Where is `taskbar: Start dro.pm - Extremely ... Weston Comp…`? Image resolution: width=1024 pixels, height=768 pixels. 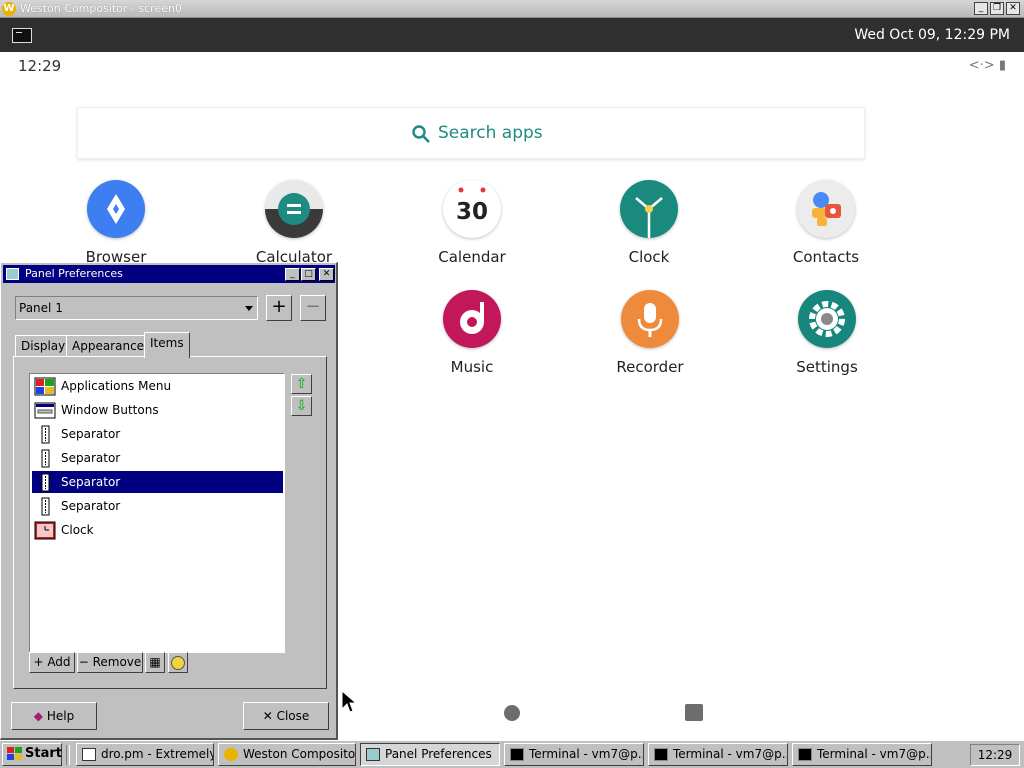 taskbar: Start dro.pm - Extremely ... Weston Comp… is located at coordinates (512, 754).